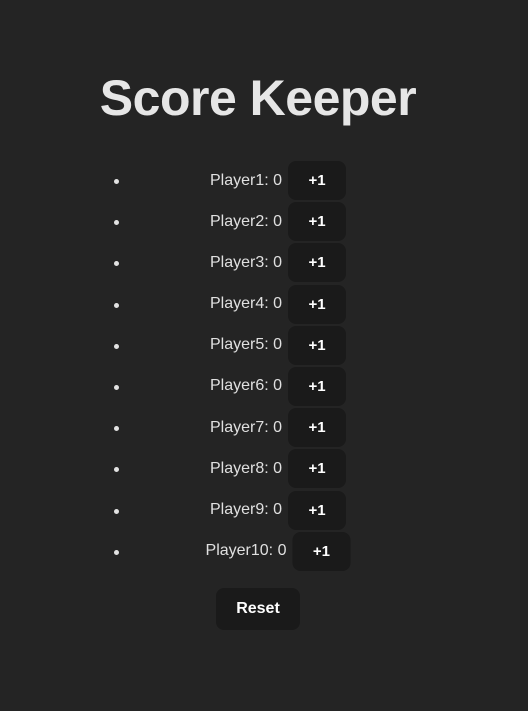 Image resolution: width=528 pixels, height=711 pixels. I want to click on player-row: Player4: 0 +1, so click(264, 304).